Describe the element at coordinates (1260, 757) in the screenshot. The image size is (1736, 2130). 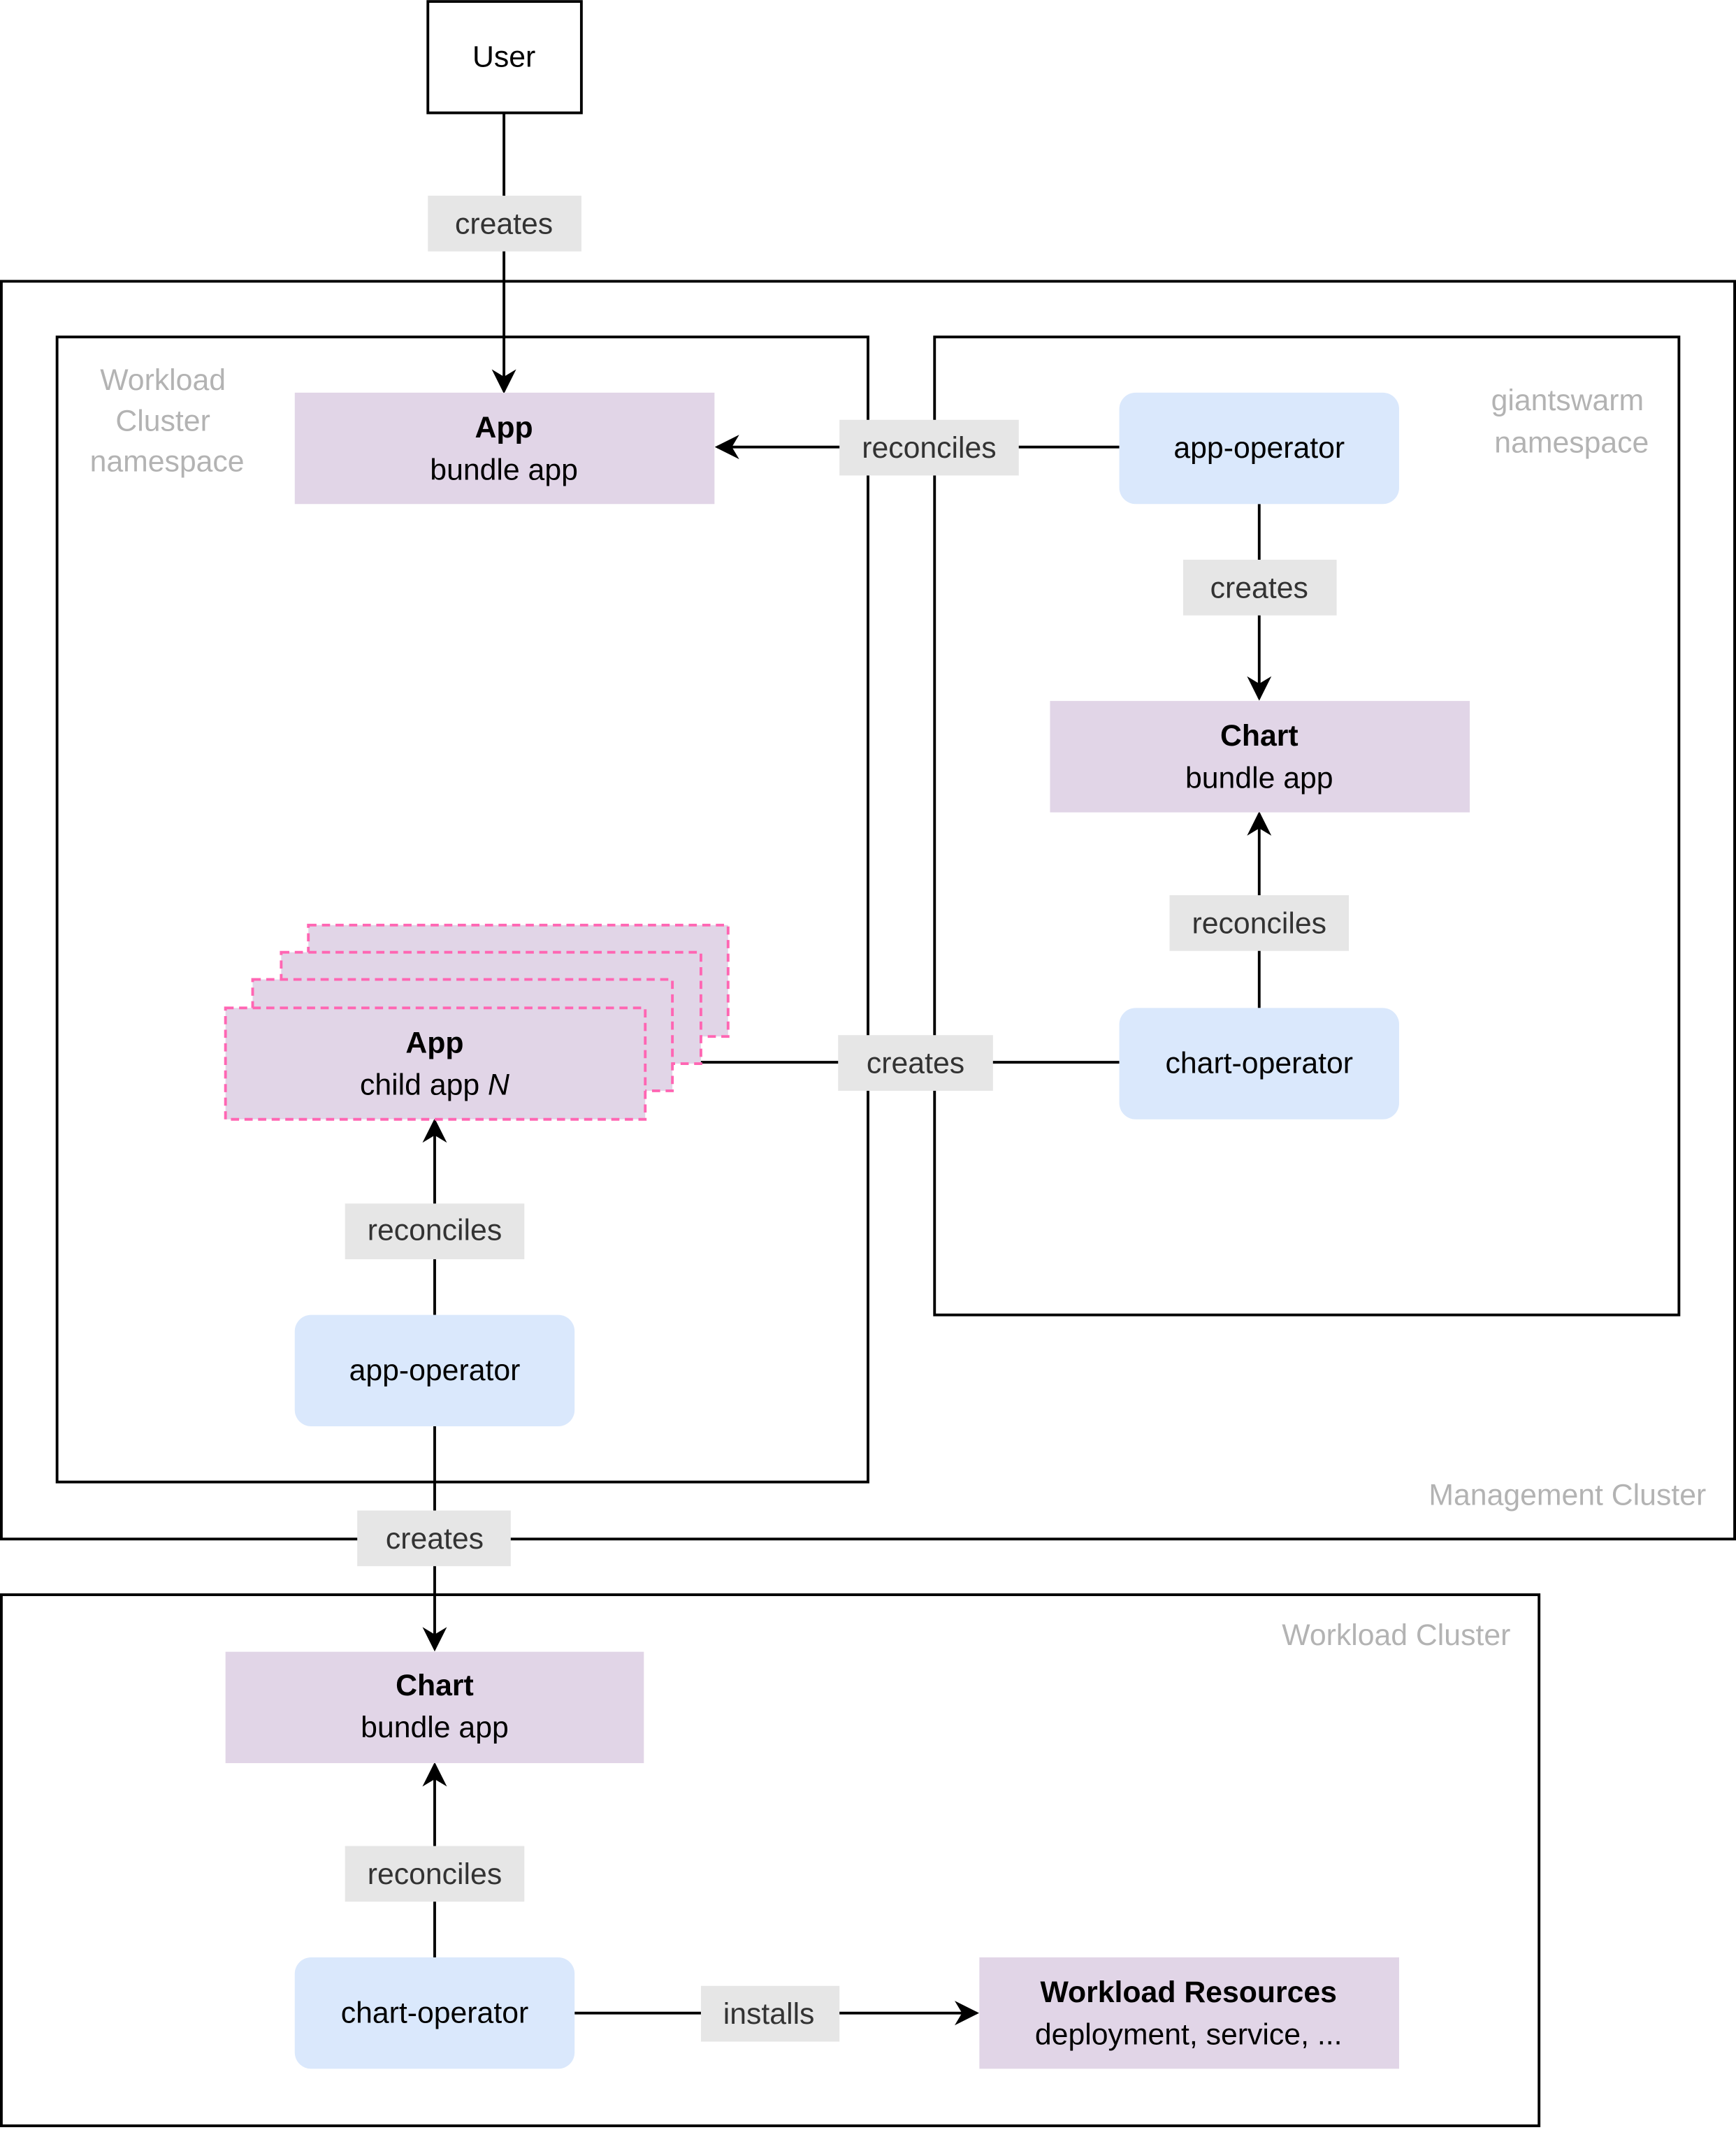
I see `chart-bundle-giantswarm-node: Chart bundle app` at that location.